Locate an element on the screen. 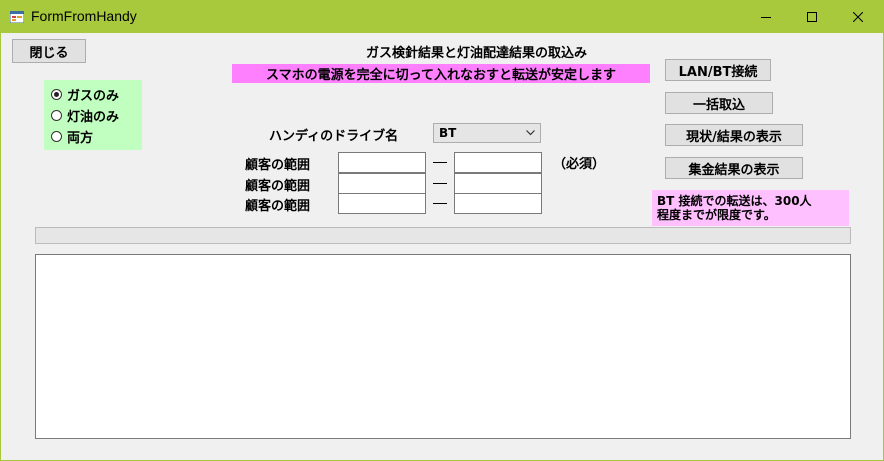  radio-gas-only: ガスのみ is located at coordinates (85, 94).